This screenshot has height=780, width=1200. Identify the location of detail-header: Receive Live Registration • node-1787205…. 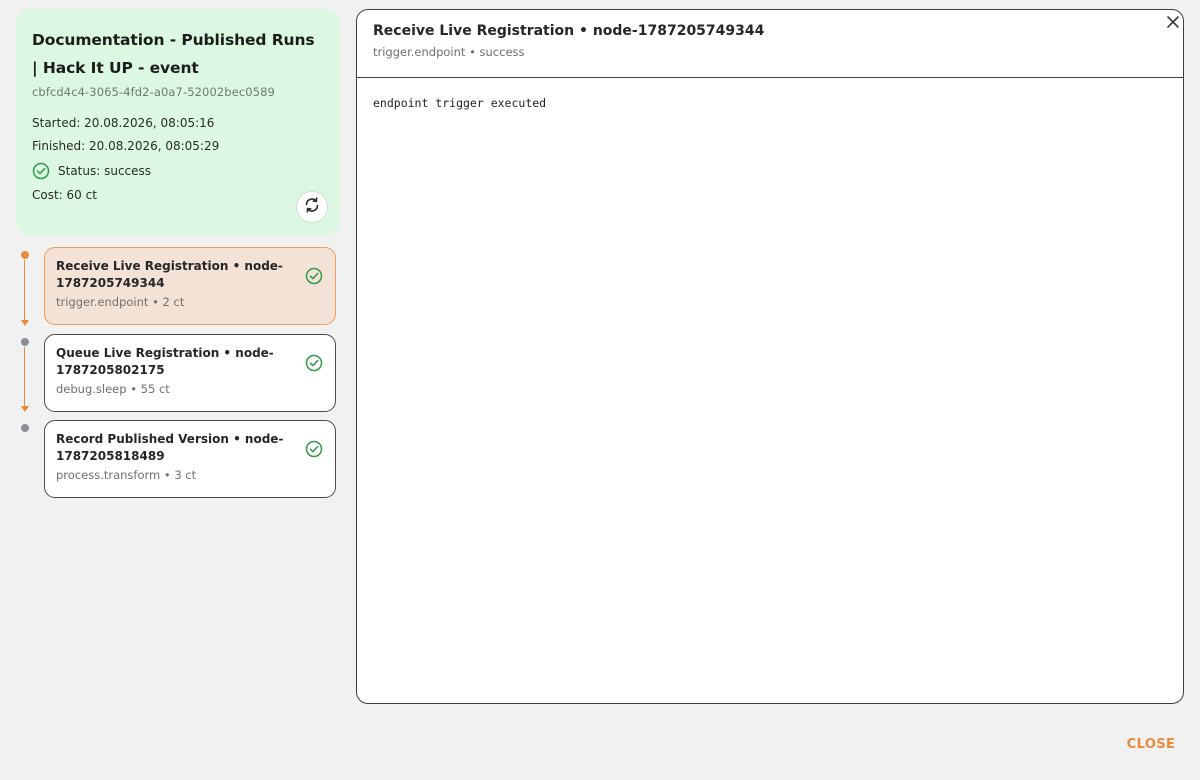
(770, 44).